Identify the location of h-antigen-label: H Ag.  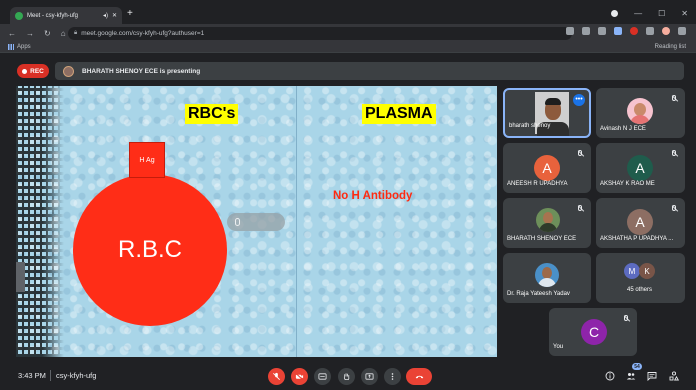
(147, 160).